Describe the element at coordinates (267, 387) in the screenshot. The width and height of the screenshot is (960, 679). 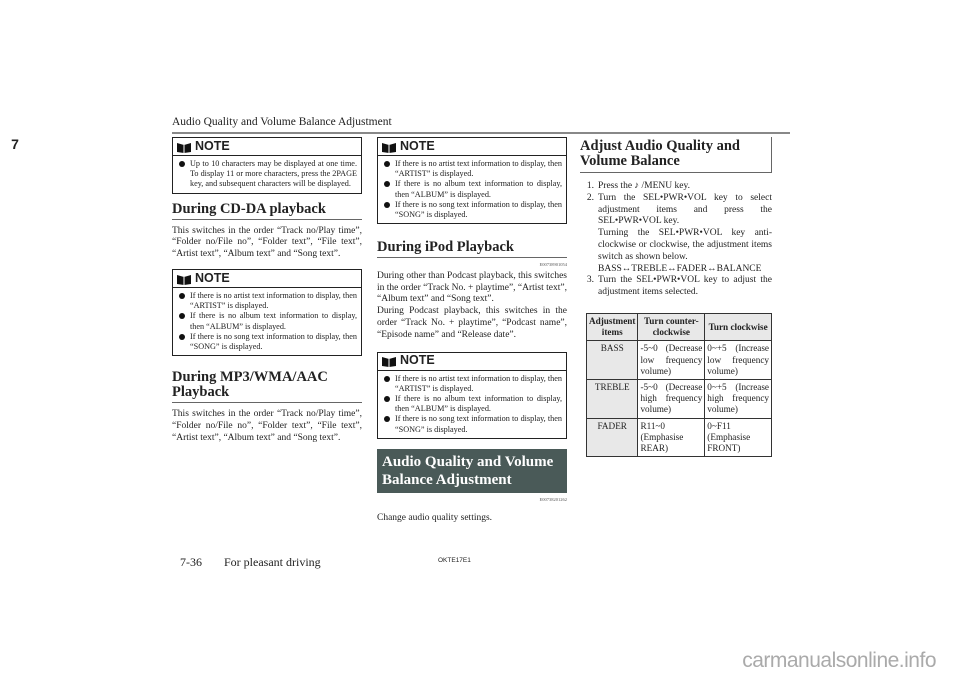
I see `section-heading: During MP3/WMA/AAC Playback` at that location.